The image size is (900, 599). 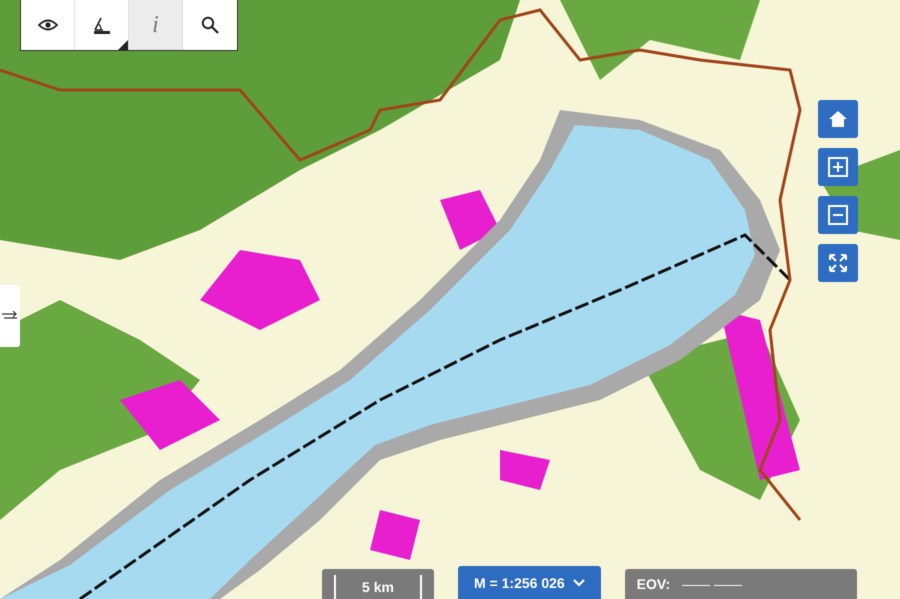 I want to click on scale-bar: 5 km, so click(x=378, y=584).